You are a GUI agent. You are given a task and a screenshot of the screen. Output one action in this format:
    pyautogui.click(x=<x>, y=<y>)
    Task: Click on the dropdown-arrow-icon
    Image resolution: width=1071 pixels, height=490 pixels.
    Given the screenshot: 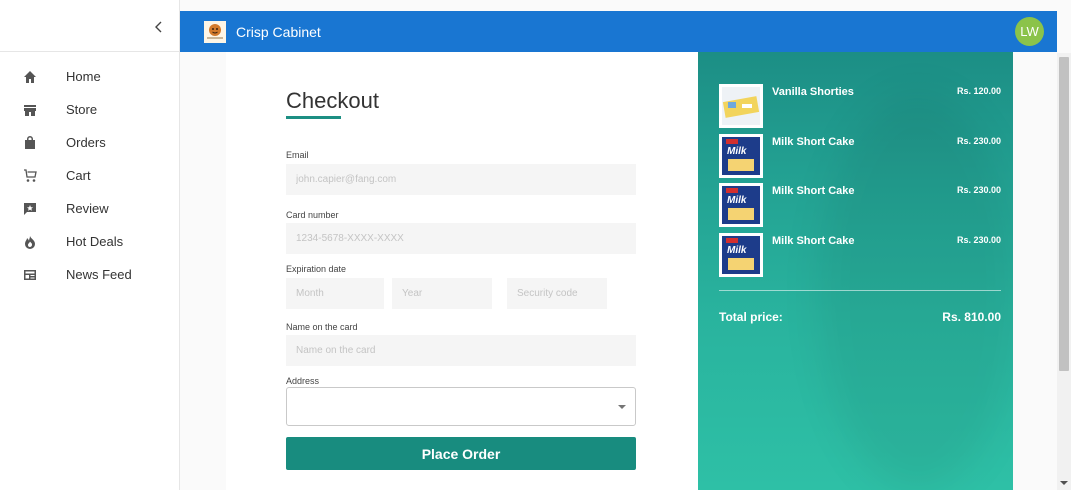 What is the action you would take?
    pyautogui.click(x=622, y=407)
    